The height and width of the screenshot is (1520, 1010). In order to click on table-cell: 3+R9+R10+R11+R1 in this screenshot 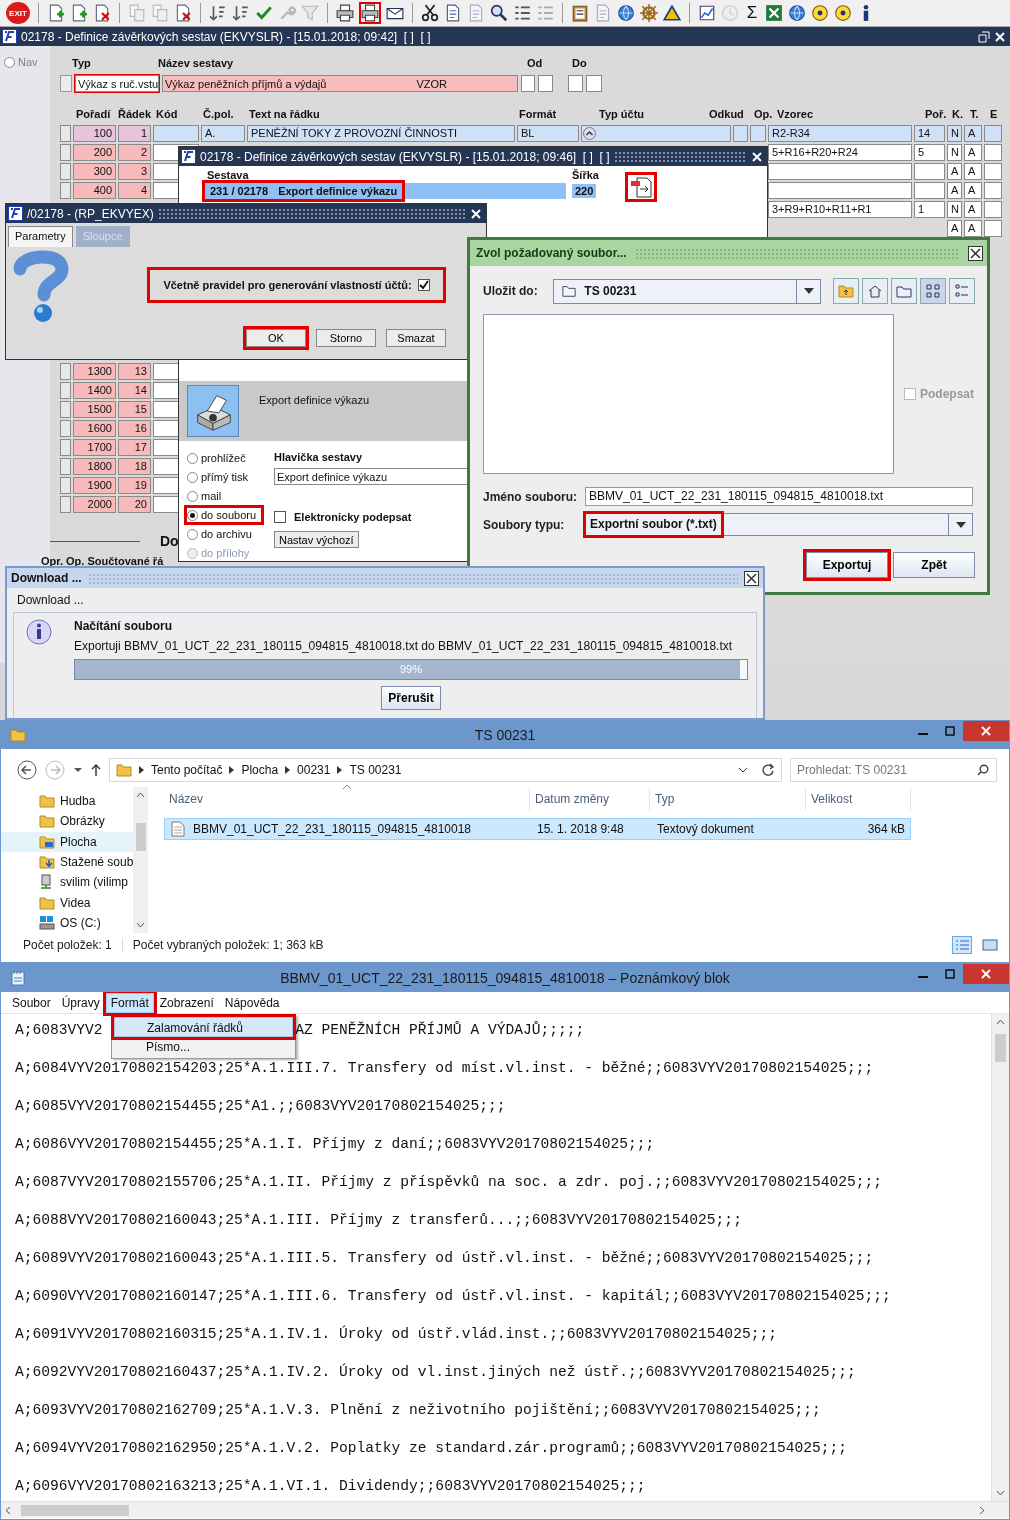, I will do `click(840, 209)`.